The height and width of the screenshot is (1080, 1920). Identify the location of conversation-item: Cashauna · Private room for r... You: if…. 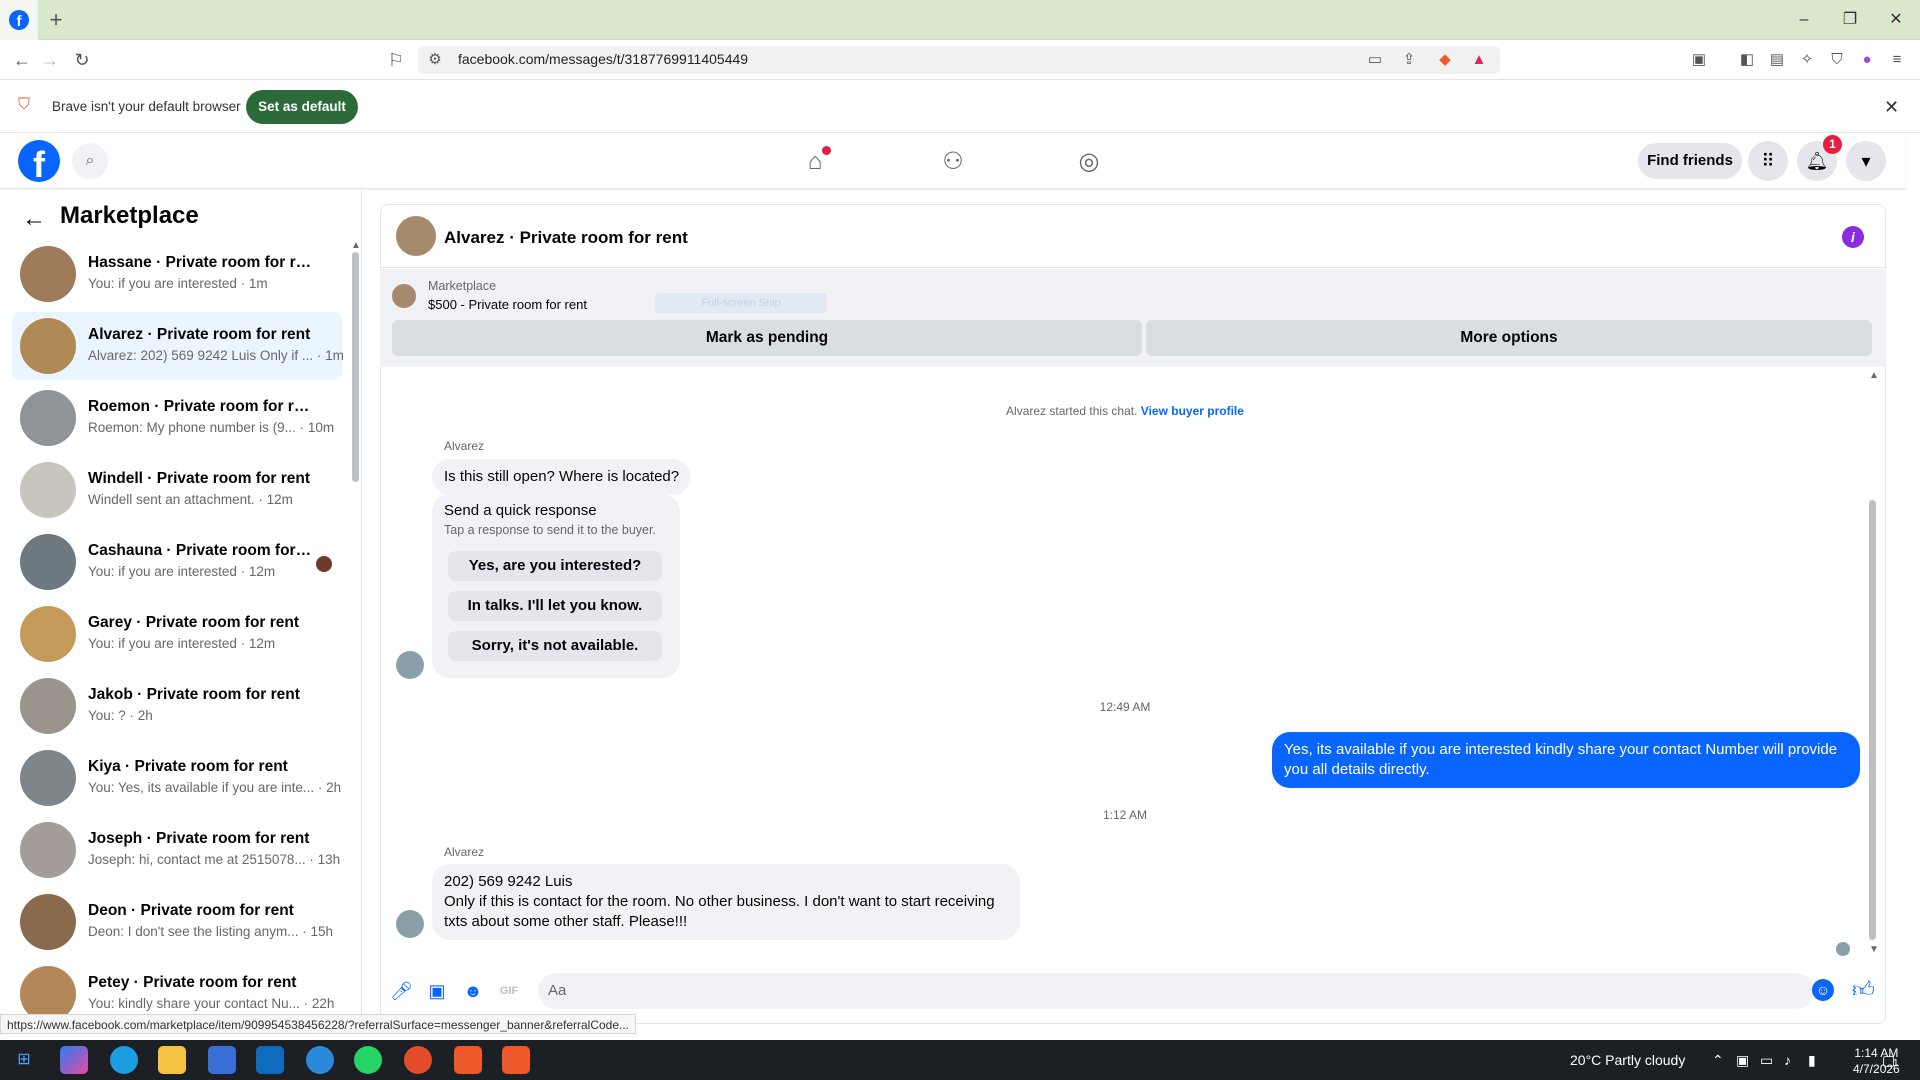
(177, 562).